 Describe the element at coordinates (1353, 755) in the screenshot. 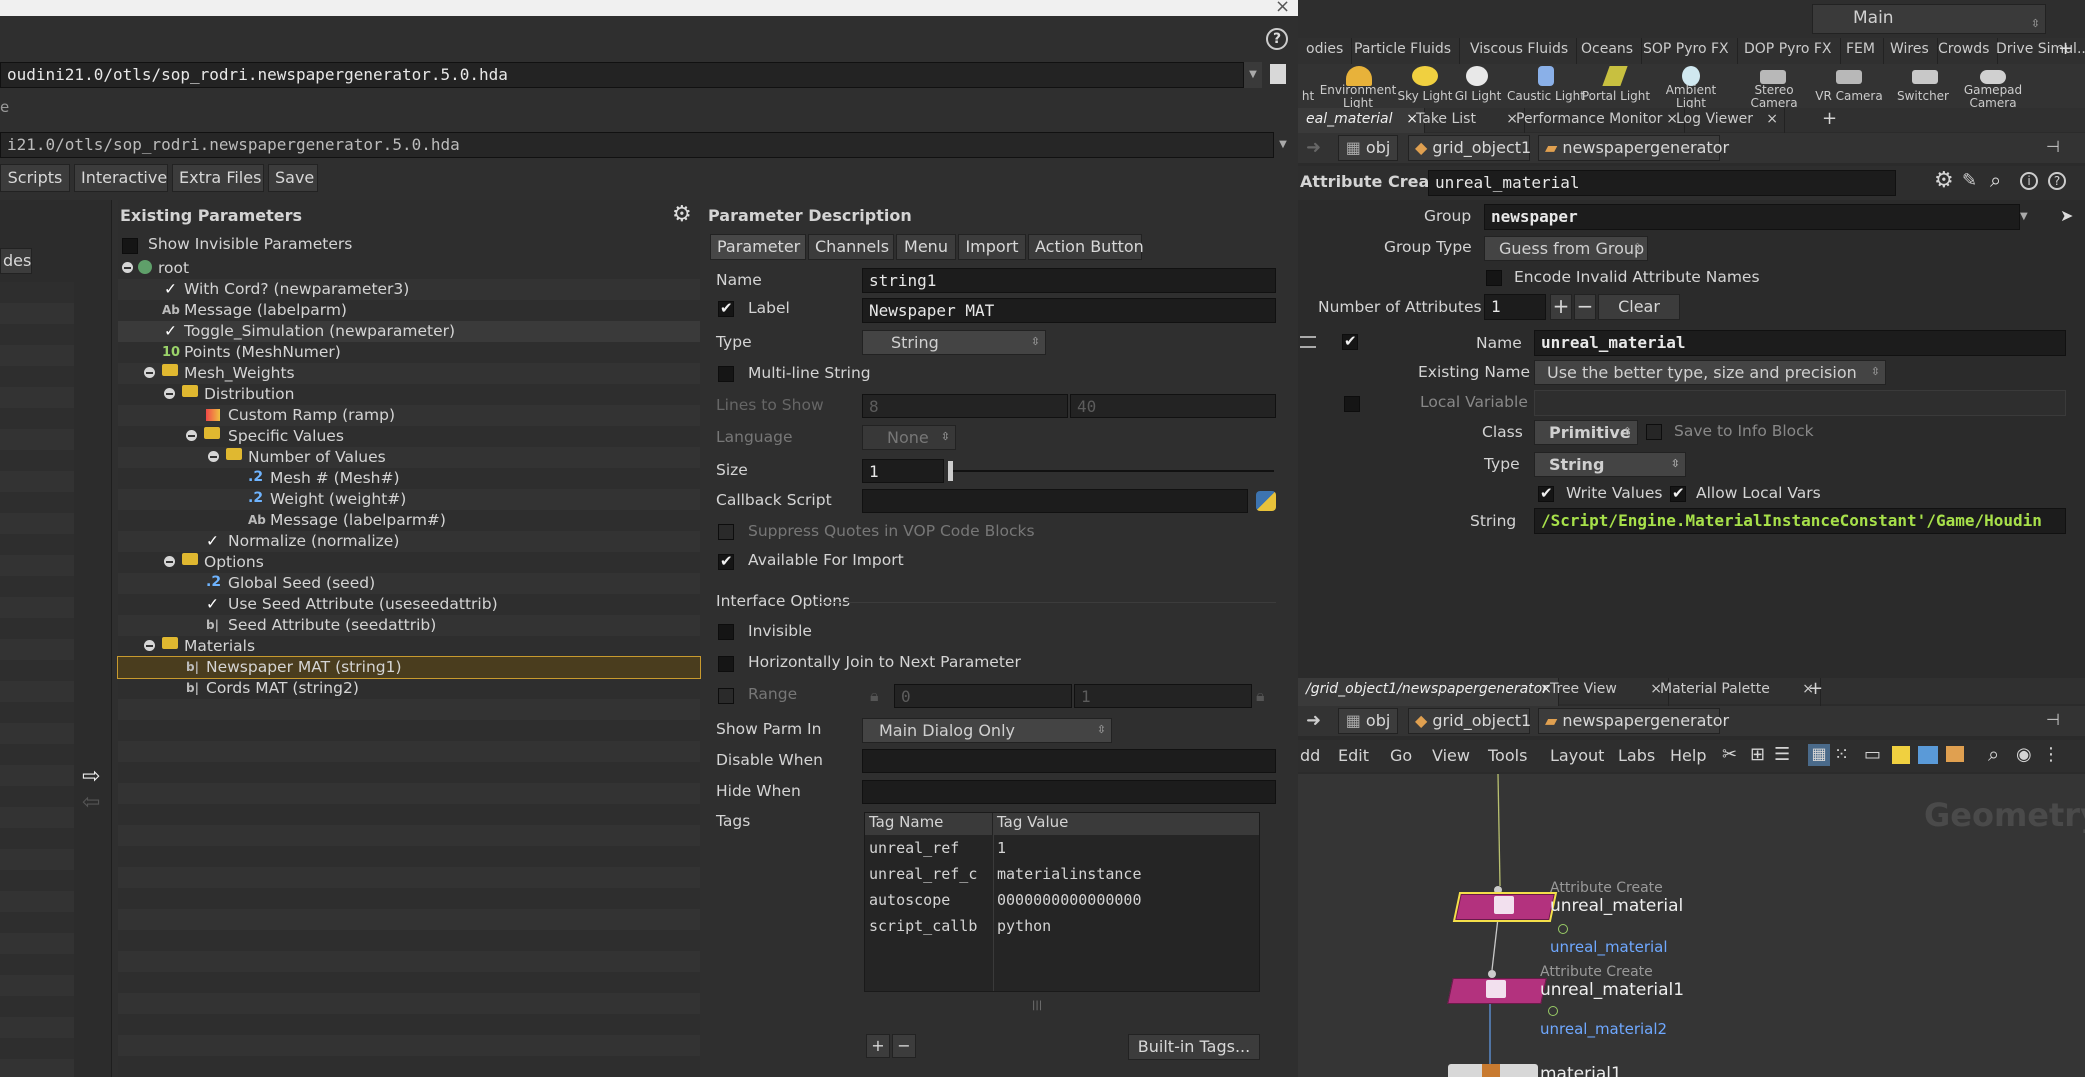

I see `menu-edit: Edit` at that location.